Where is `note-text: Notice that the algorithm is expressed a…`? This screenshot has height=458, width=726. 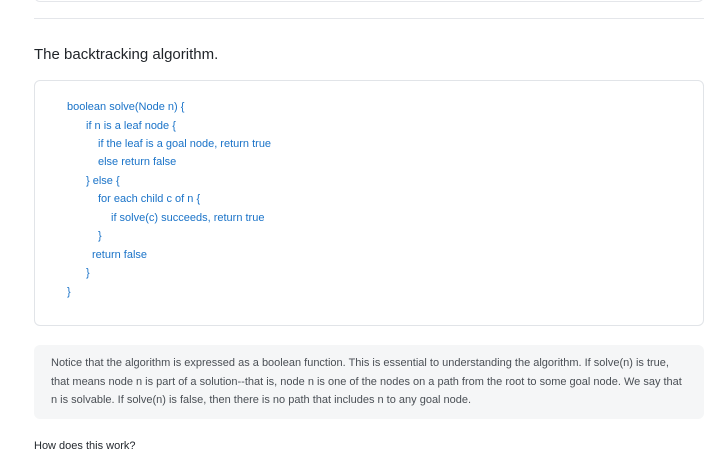
note-text: Notice that the algorithm is expressed a… is located at coordinates (366, 381).